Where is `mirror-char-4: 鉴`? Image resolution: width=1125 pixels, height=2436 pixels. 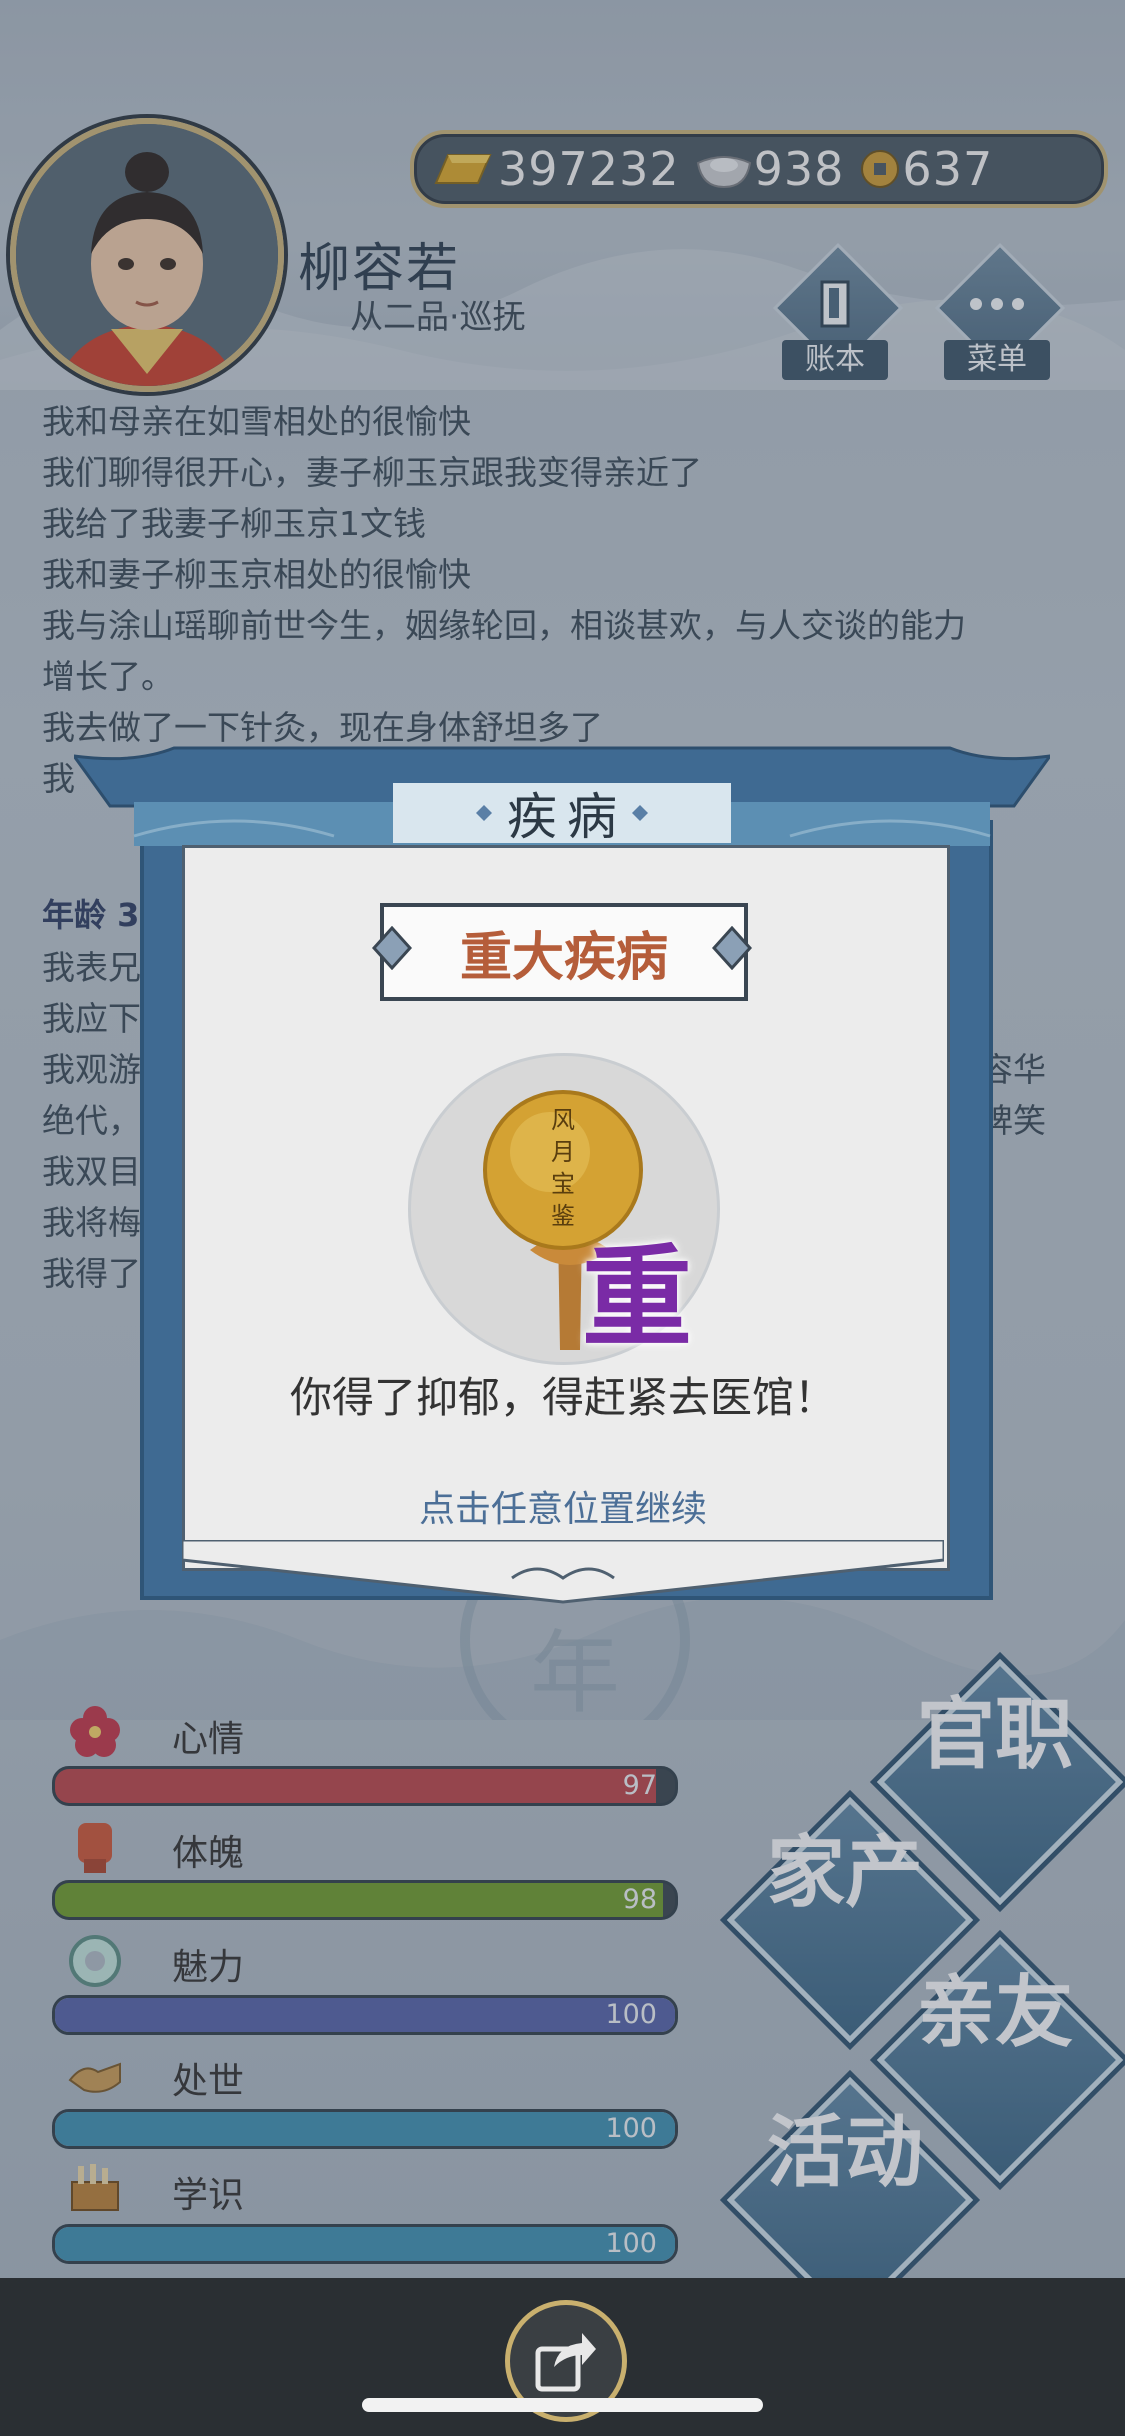
mirror-char-4: 鉴 is located at coordinates (563, 1216).